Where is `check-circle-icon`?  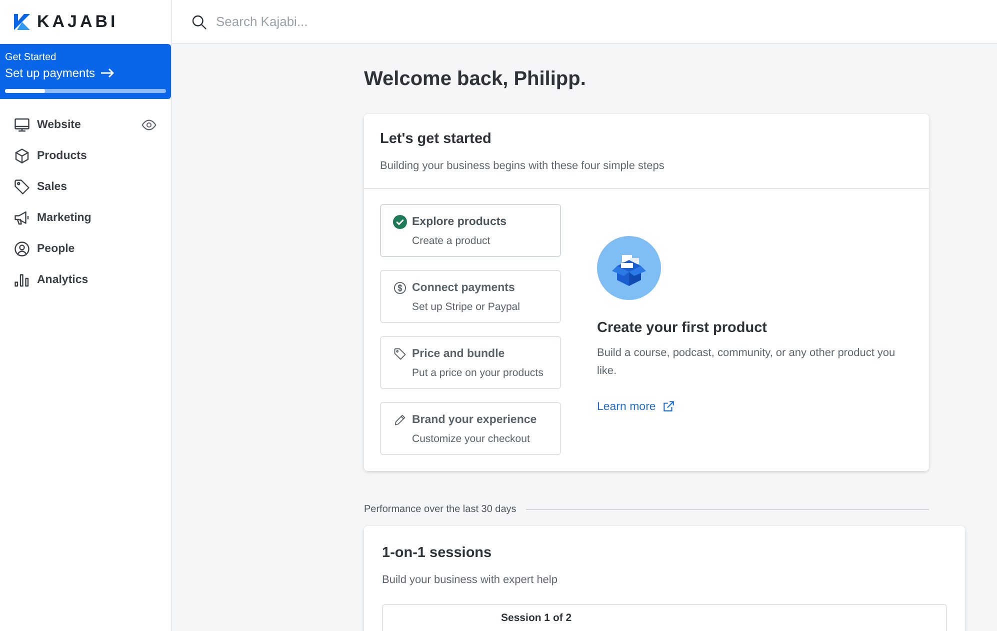 check-circle-icon is located at coordinates (400, 222).